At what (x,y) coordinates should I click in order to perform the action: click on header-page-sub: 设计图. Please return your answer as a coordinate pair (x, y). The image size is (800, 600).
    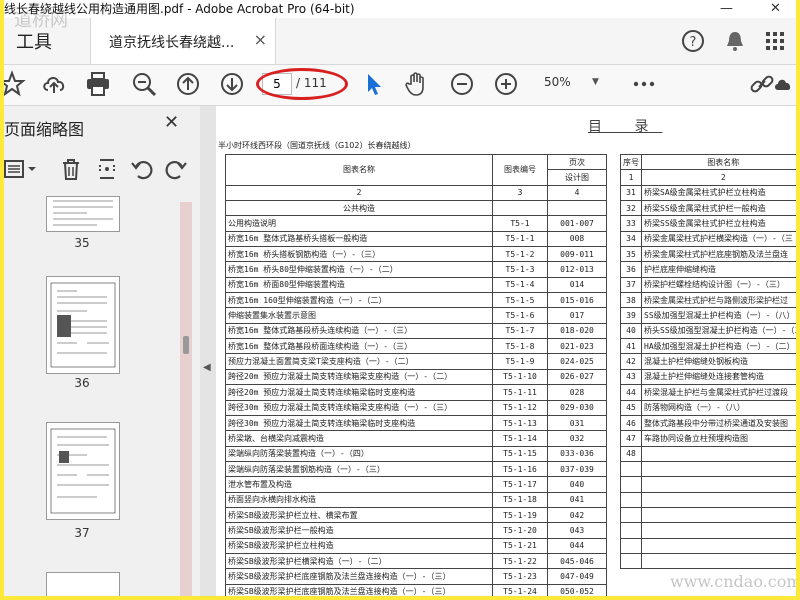
    Looking at the image, I should click on (577, 177).